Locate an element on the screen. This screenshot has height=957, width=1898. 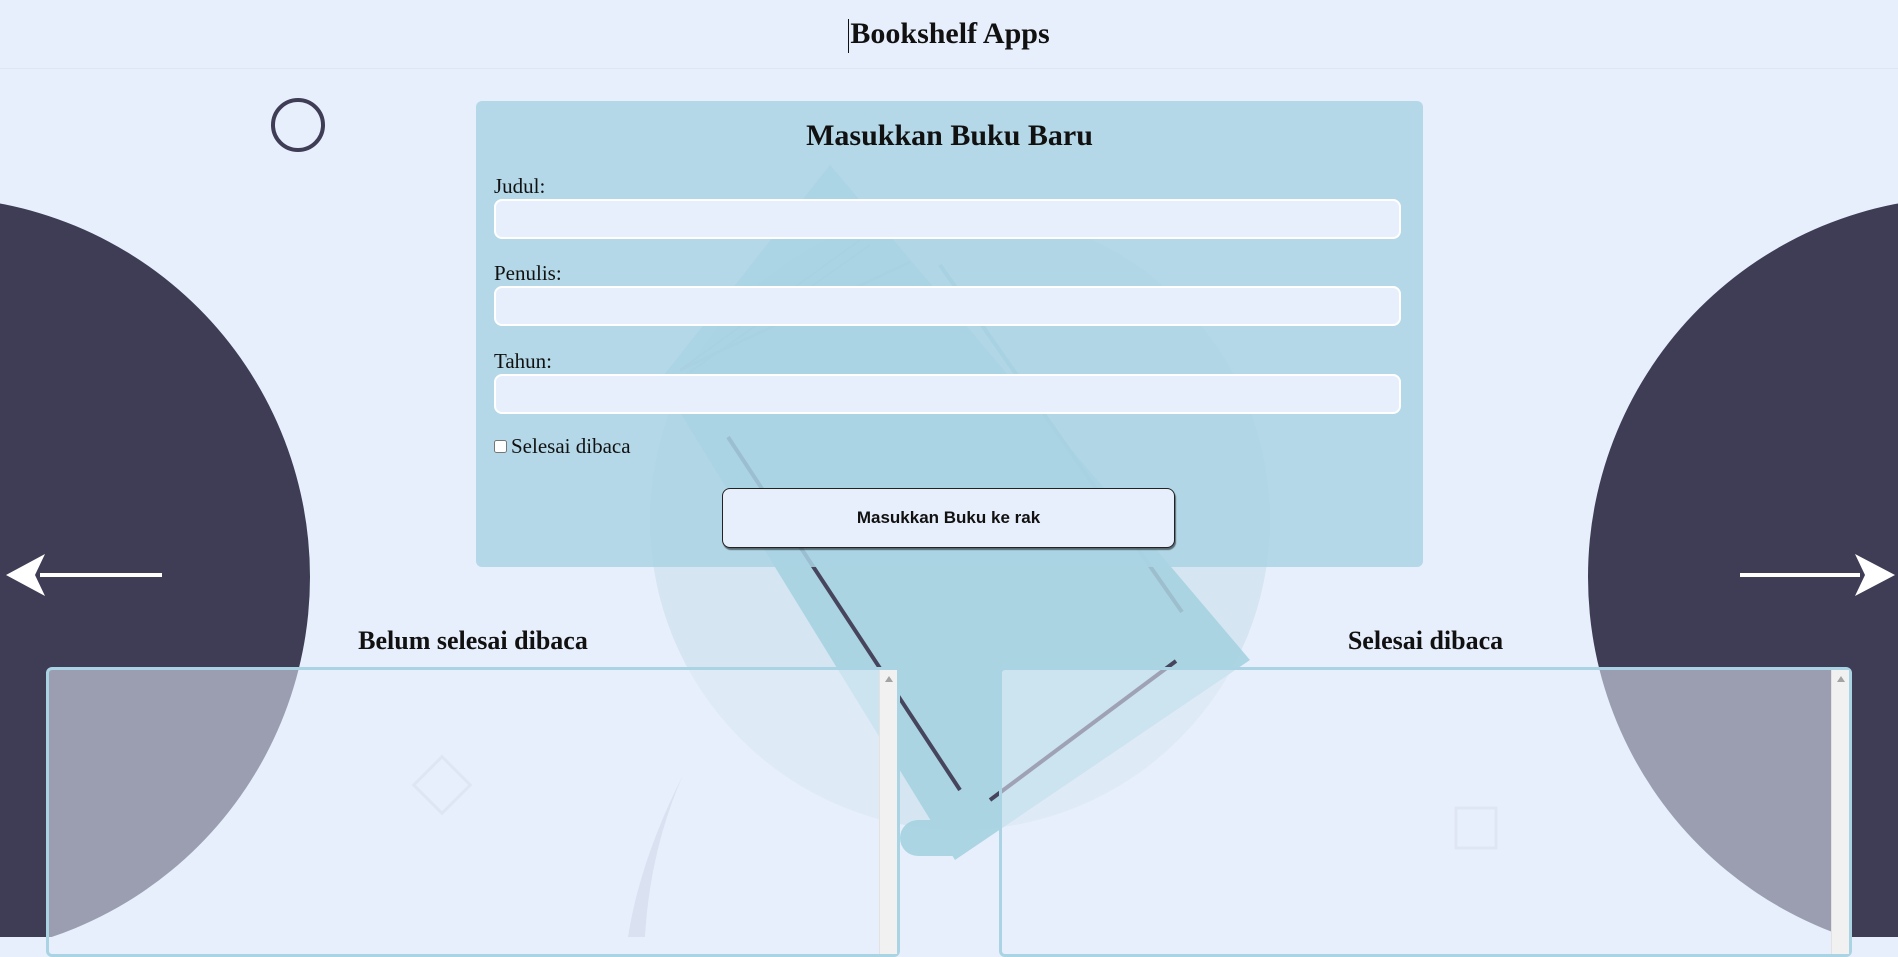
complete-checkbox-row: Selesai dibaca is located at coordinates (562, 446).